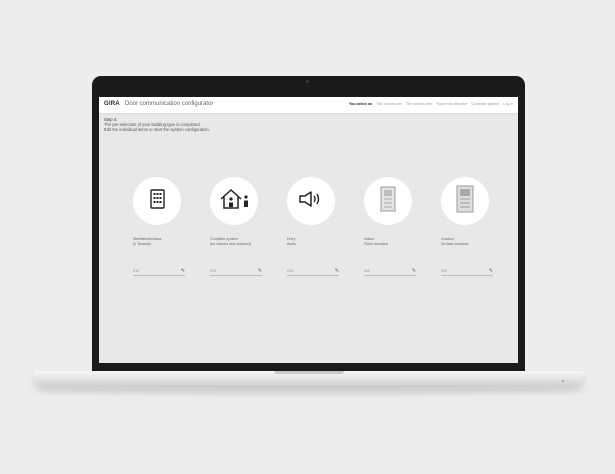 Image resolution: width=615 pixels, height=474 pixels. What do you see at coordinates (307, 81) in the screenshot?
I see `webcam-icon` at bounding box center [307, 81].